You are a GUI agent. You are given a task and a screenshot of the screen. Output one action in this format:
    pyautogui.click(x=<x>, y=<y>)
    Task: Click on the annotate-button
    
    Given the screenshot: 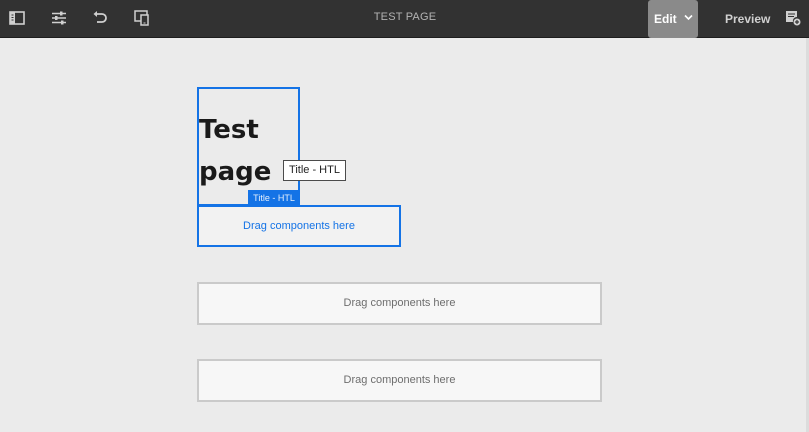 What is the action you would take?
    pyautogui.click(x=793, y=20)
    